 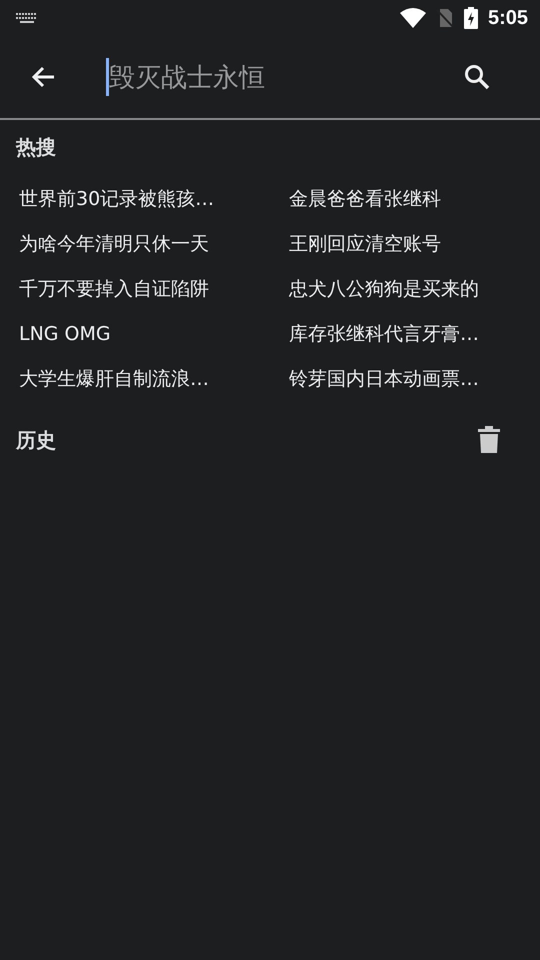 What do you see at coordinates (406, 244) in the screenshot?
I see `trending-item: 王刚回应清空账号` at bounding box center [406, 244].